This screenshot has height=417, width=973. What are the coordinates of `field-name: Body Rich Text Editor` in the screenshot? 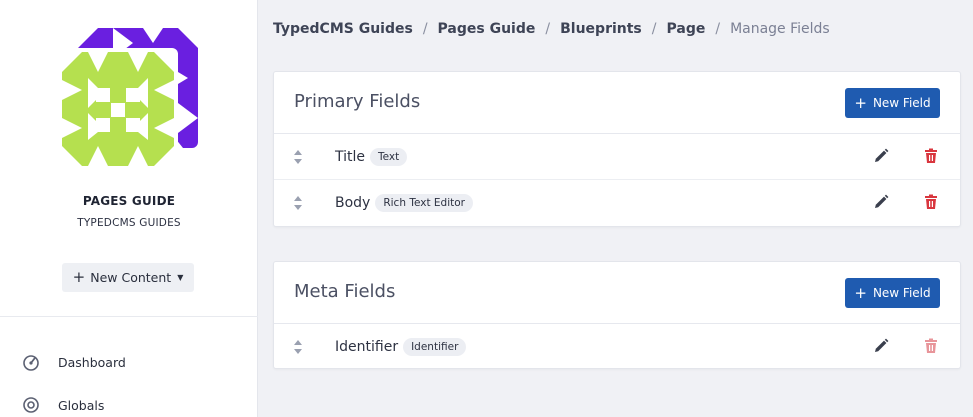 It's located at (404, 203).